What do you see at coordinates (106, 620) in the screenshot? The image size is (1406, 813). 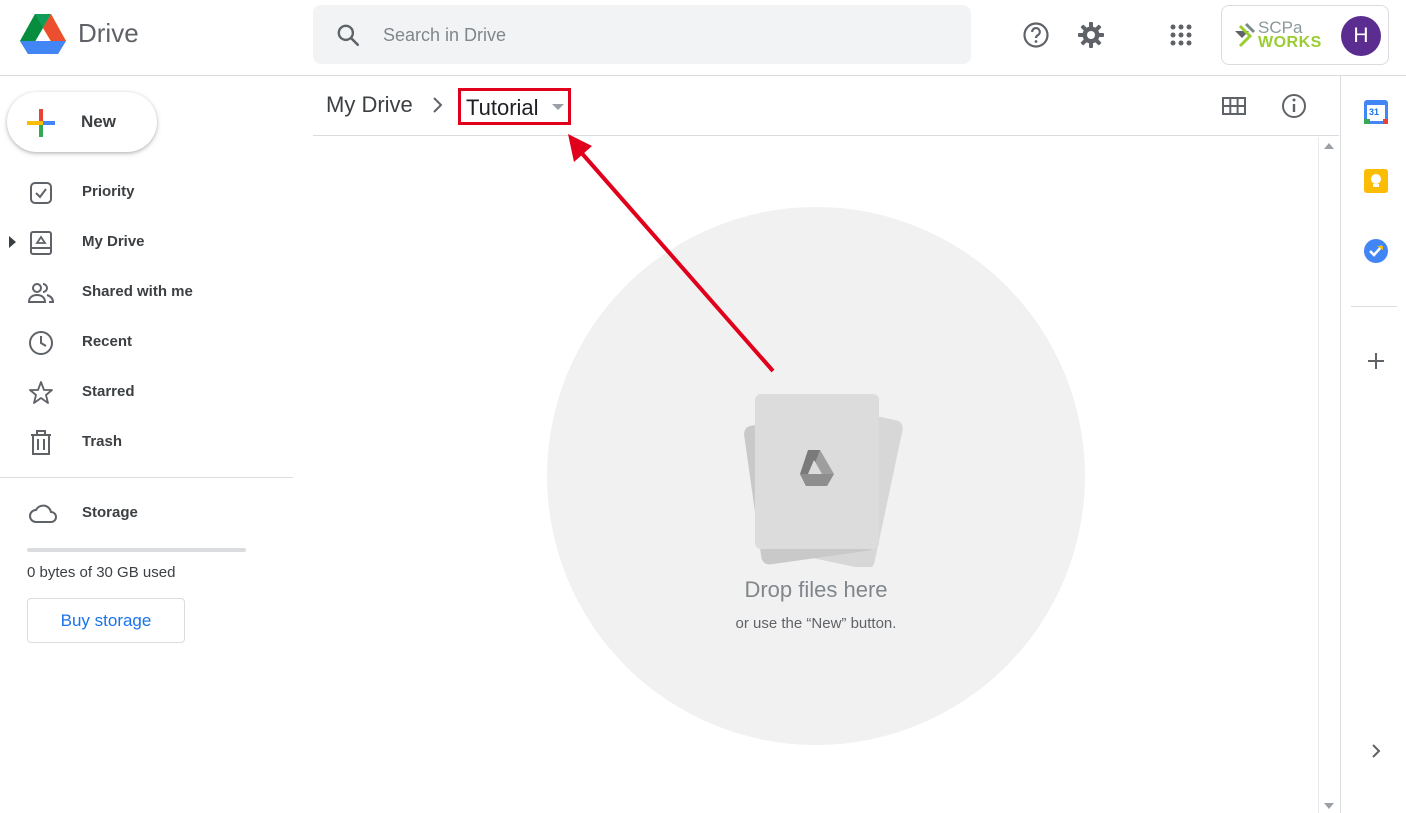 I see `buy-storage-button: Buy storage` at bounding box center [106, 620].